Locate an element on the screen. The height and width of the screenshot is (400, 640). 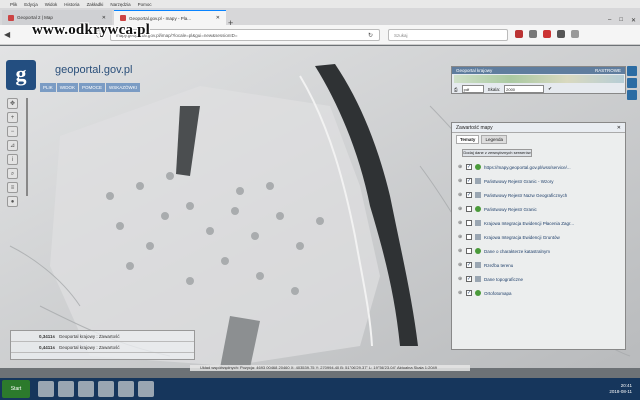
download-icon is located at coordinates (561, 34).